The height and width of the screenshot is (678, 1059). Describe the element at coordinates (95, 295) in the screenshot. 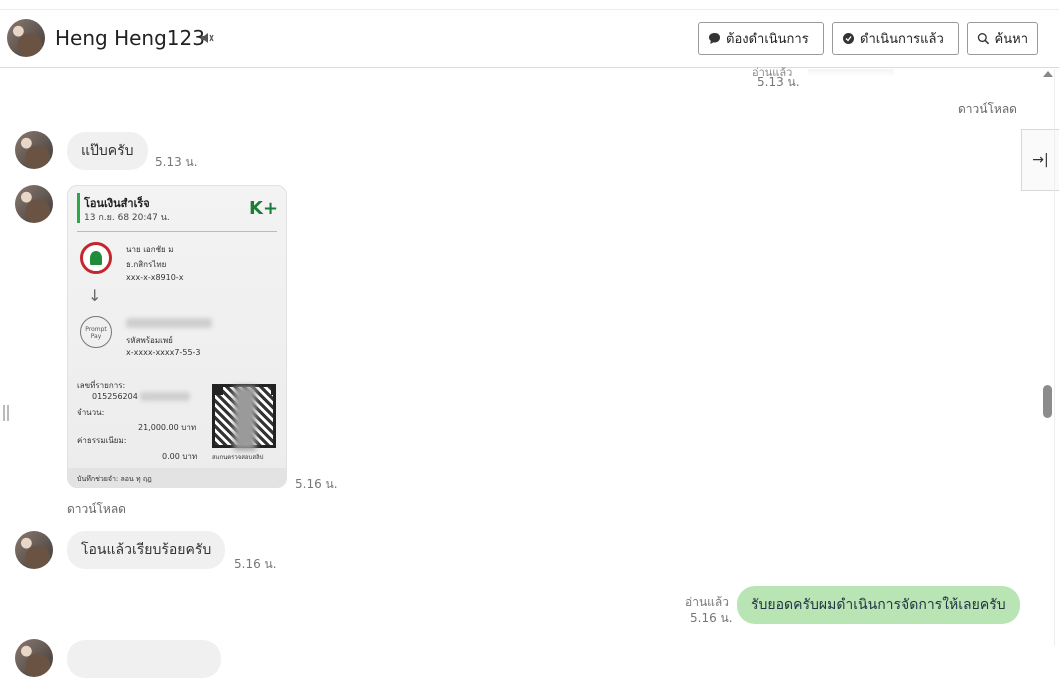

I see `arrow-down-icon: ↓` at that location.